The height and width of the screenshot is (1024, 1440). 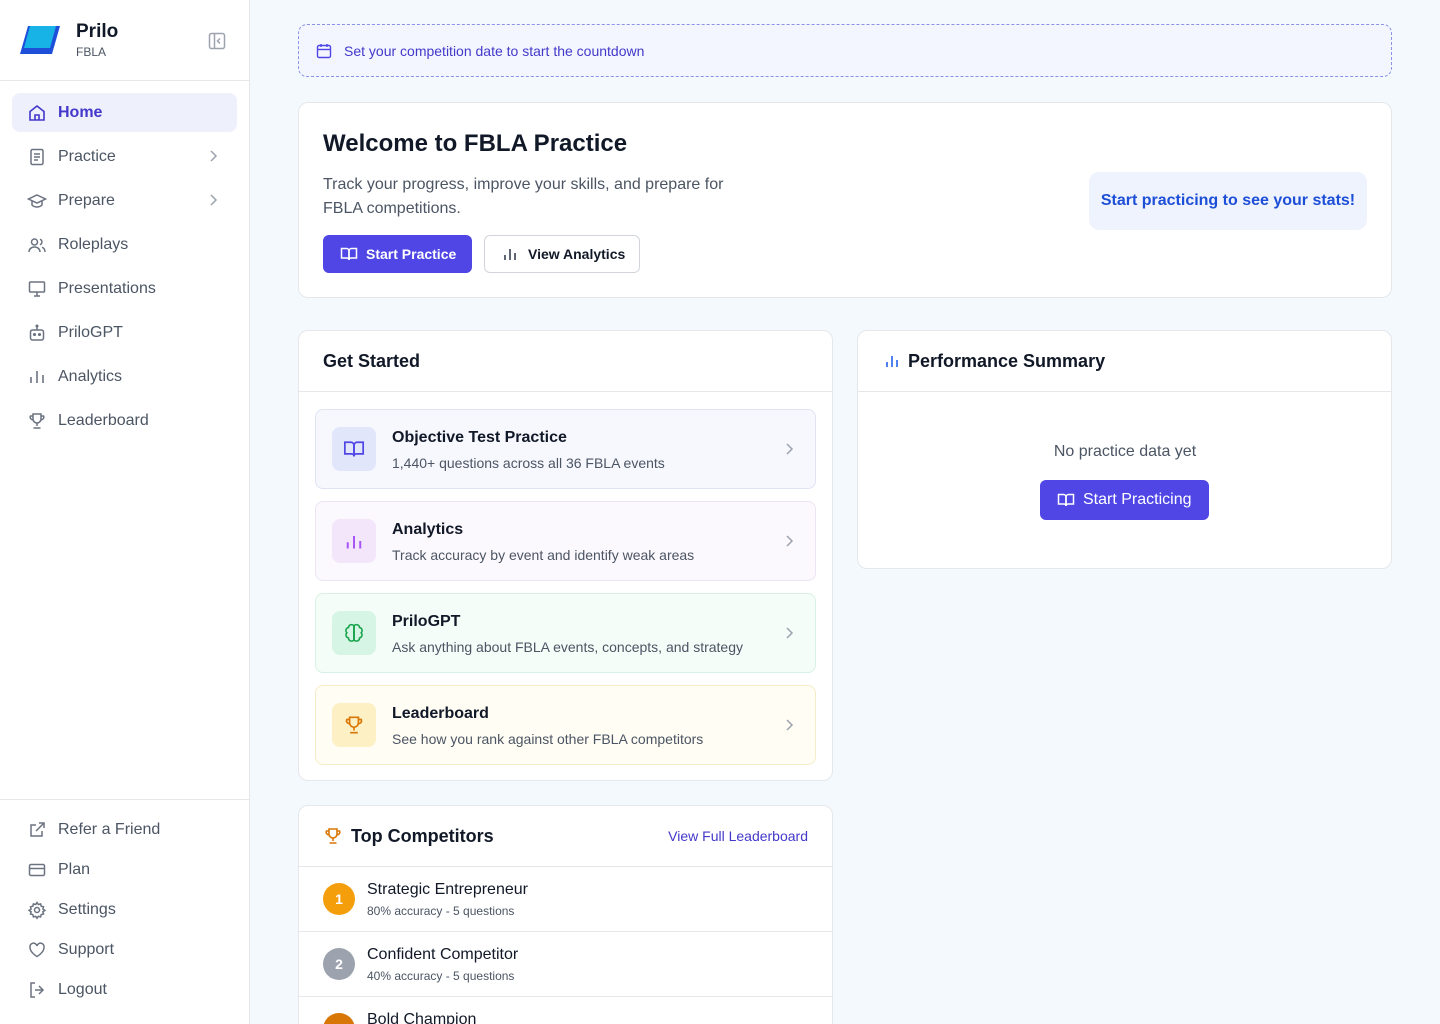 I want to click on view-analytics-button: View Analytics, so click(x=562, y=254).